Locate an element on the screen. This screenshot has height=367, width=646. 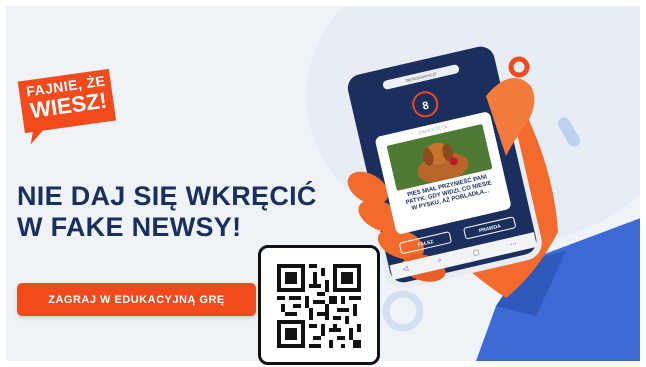
headline-line-1: NIE DAJ SIĘ WKRĘCIĆ is located at coordinates (167, 196).